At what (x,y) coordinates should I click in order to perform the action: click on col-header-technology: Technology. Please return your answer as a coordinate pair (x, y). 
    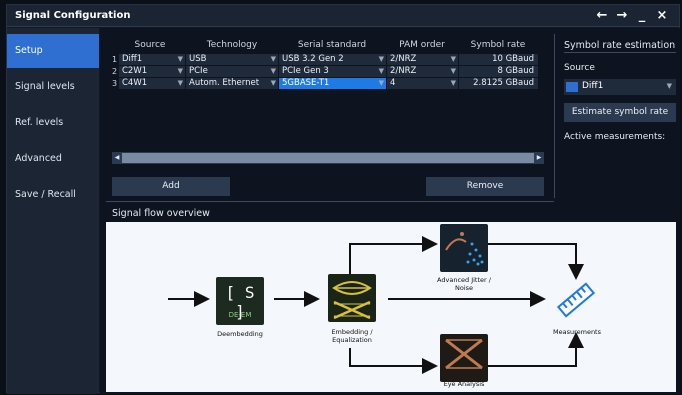
    Looking at the image, I should click on (232, 45).